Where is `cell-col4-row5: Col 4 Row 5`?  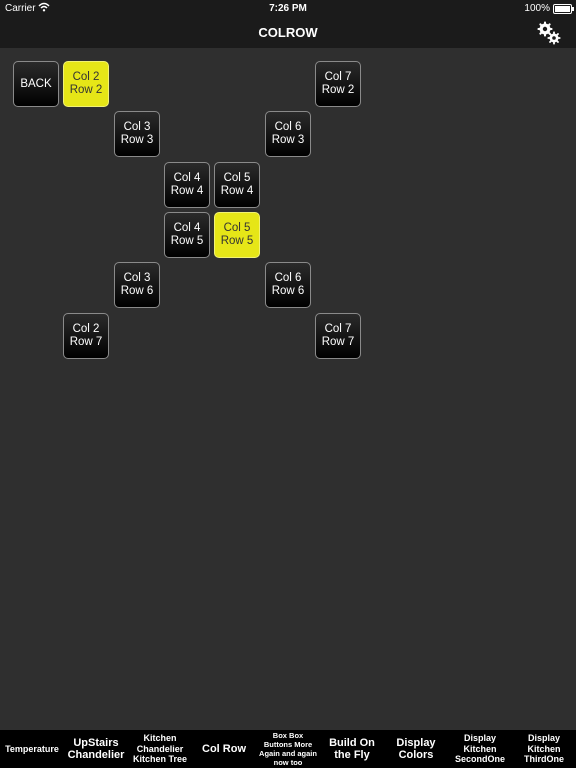
cell-col4-row5: Col 4 Row 5 is located at coordinates (187, 235).